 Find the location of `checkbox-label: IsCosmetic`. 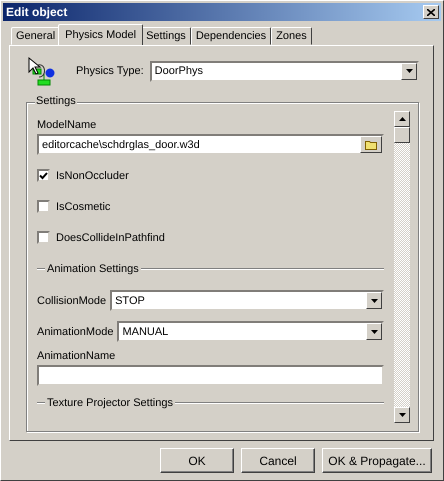

checkbox-label: IsCosmetic is located at coordinates (83, 206).